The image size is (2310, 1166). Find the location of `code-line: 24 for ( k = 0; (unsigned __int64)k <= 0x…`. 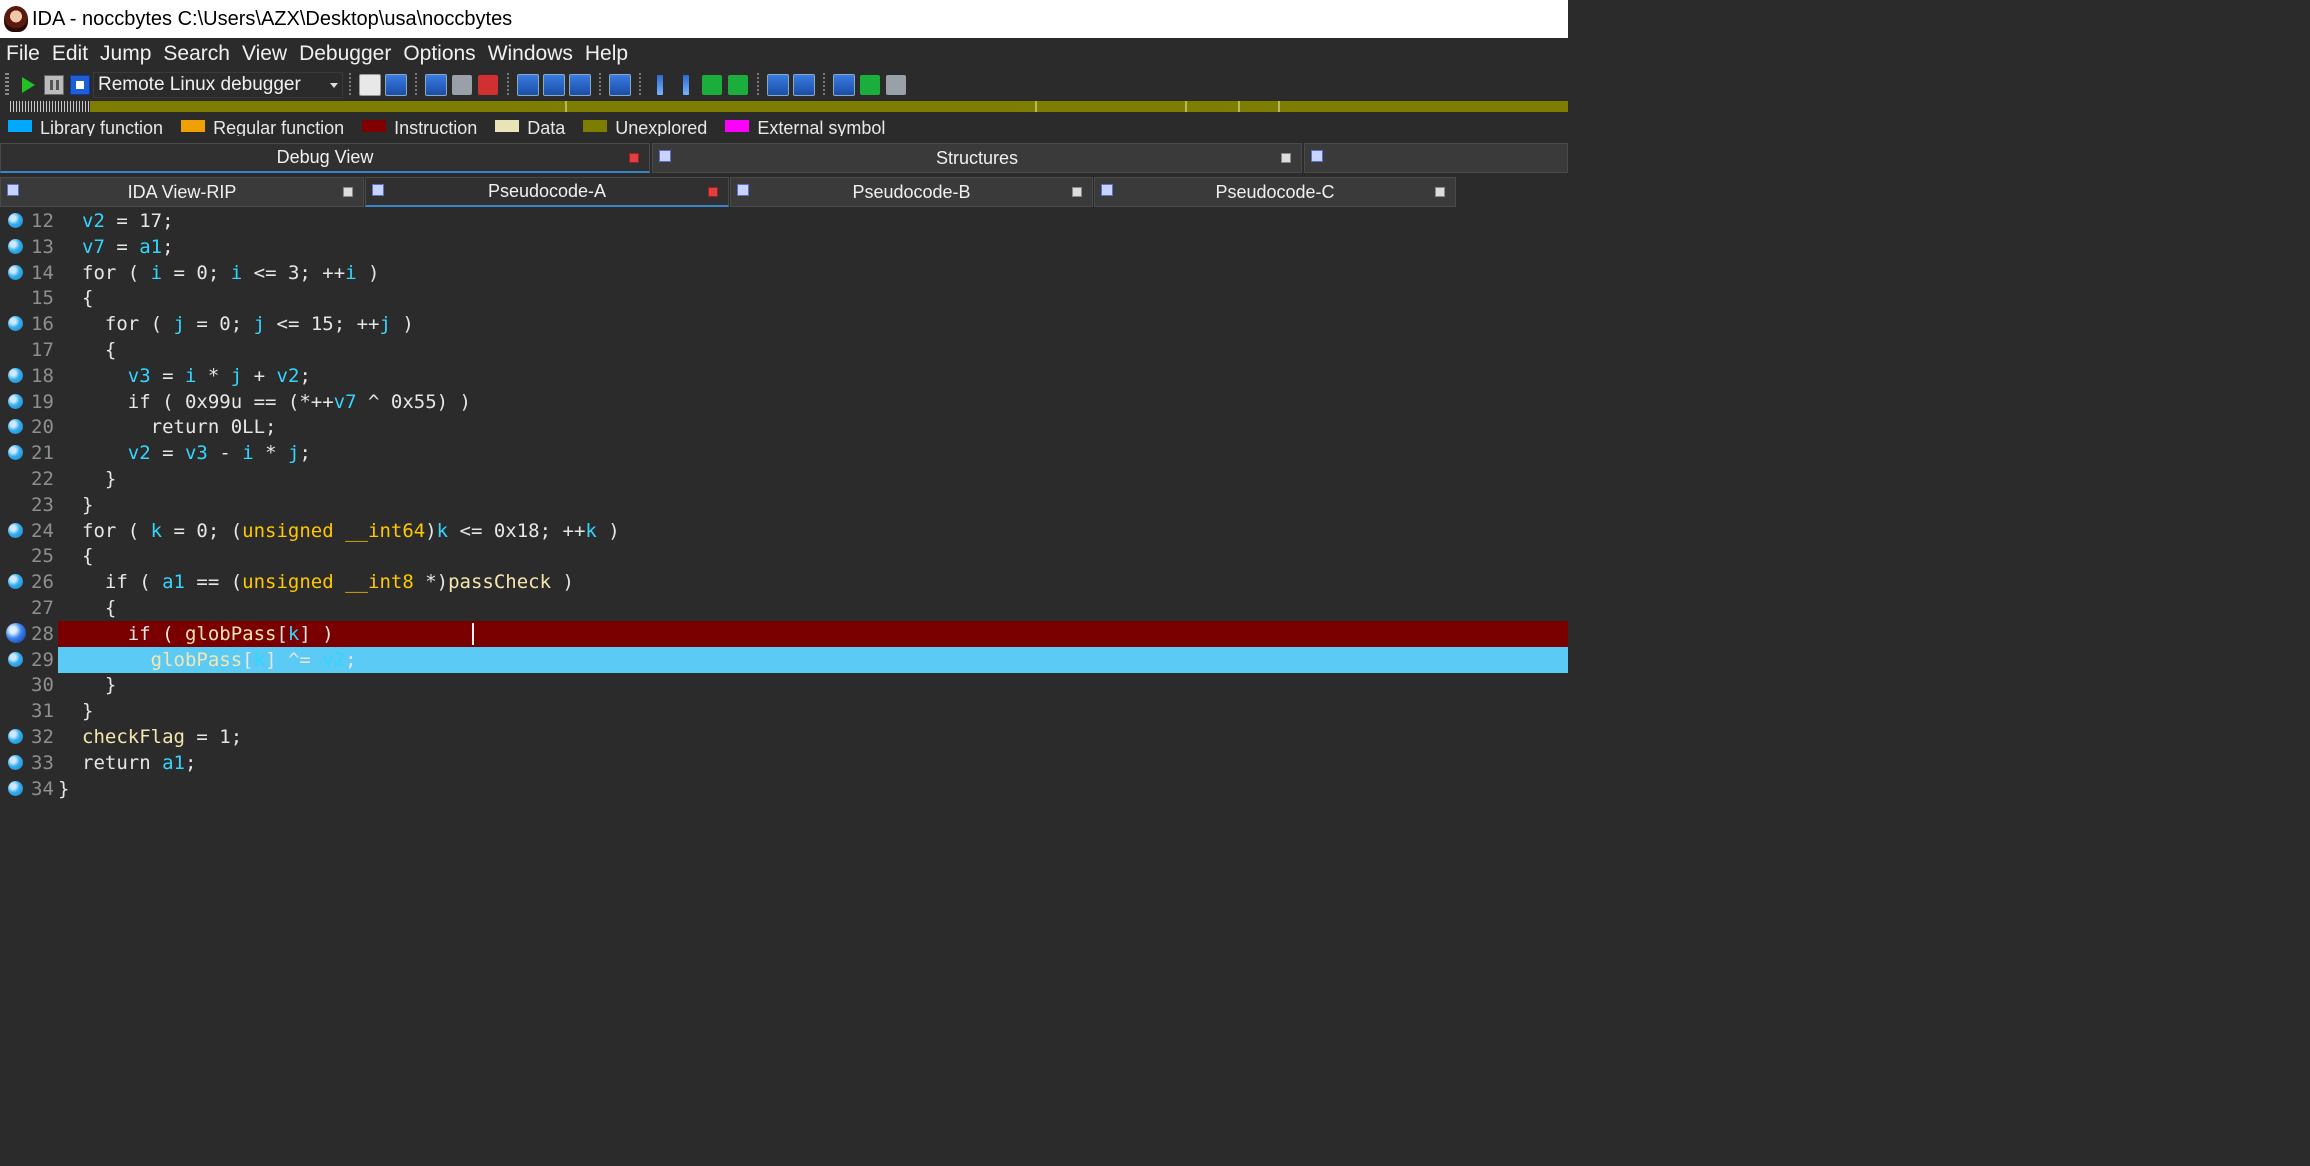

code-line: 24 for ( k = 0; (unsigned __int64)k <= 0x… is located at coordinates (784, 531).